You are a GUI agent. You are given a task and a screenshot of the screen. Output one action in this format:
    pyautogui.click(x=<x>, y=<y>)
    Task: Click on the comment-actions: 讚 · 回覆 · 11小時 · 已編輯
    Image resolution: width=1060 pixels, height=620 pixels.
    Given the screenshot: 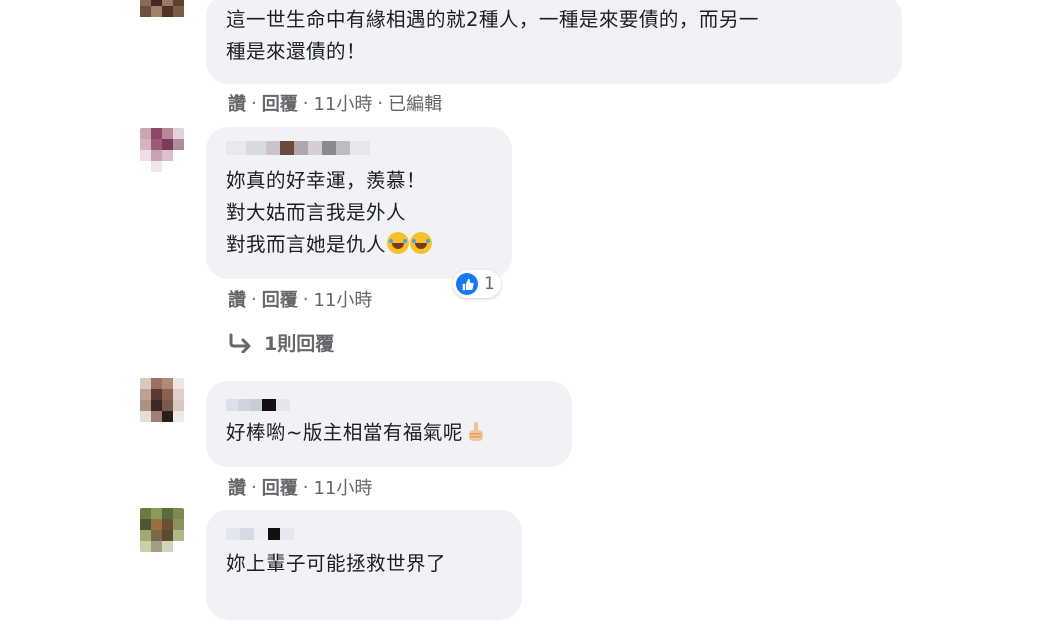 What is the action you would take?
    pyautogui.click(x=335, y=103)
    